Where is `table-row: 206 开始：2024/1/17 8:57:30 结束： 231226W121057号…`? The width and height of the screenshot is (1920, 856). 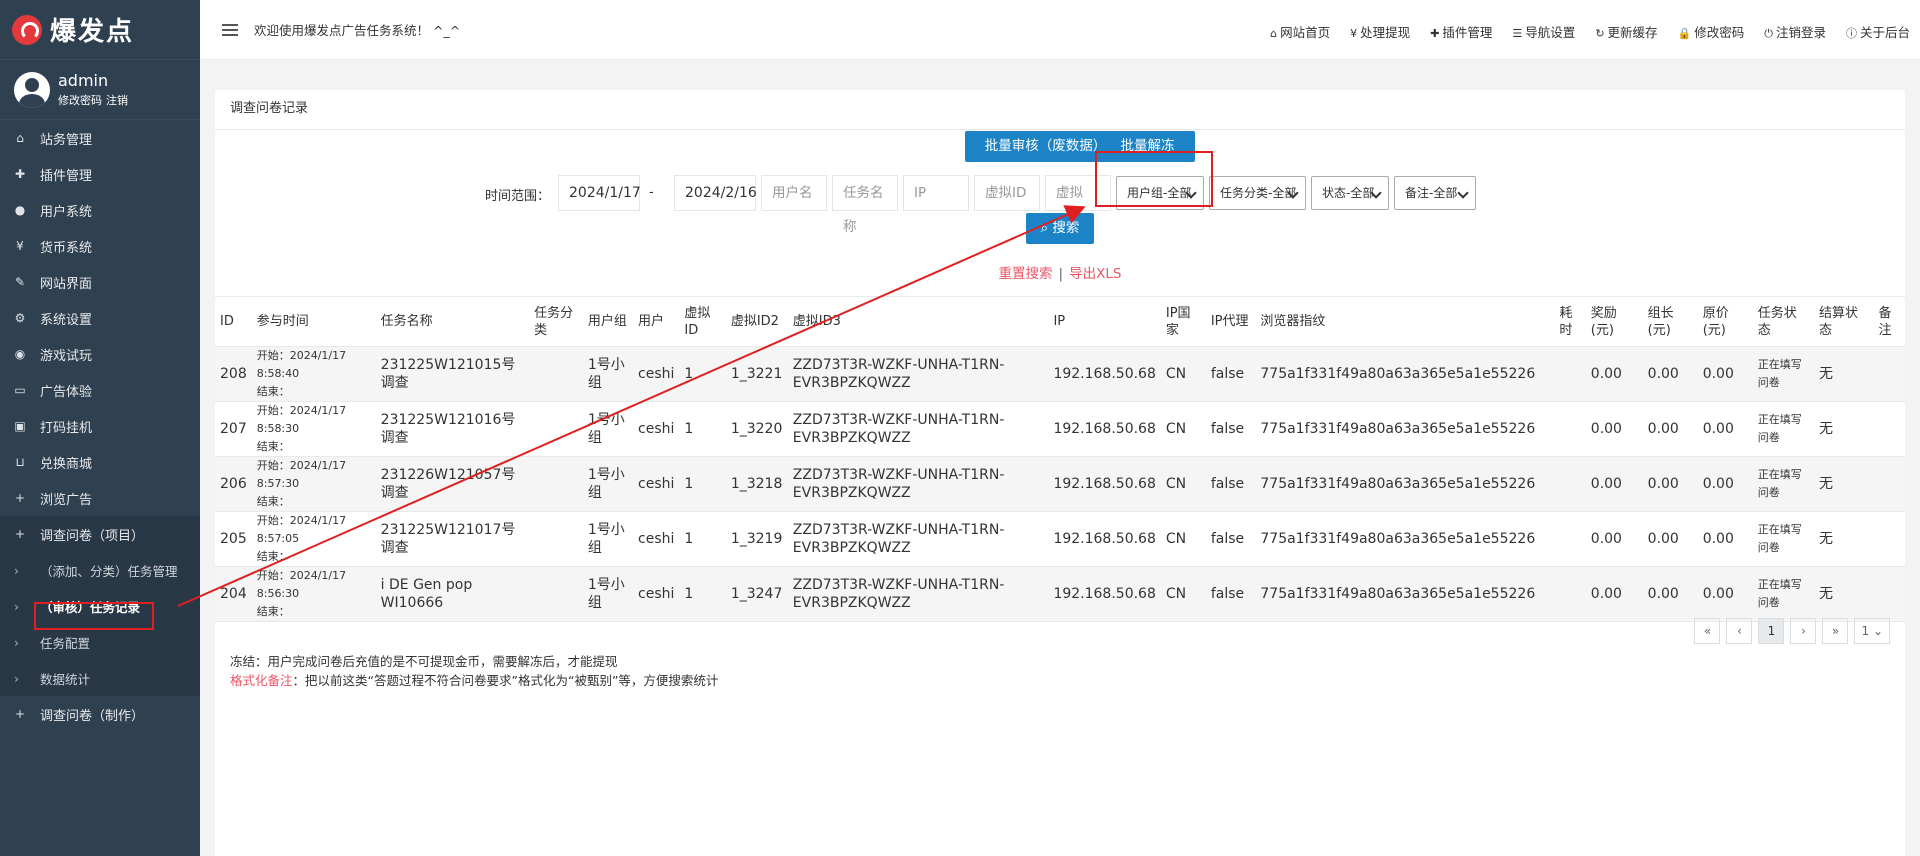
table-row: 206 开始：2024/1/17 8:57:30 结束： 231226W121057号… is located at coordinates (1060, 484).